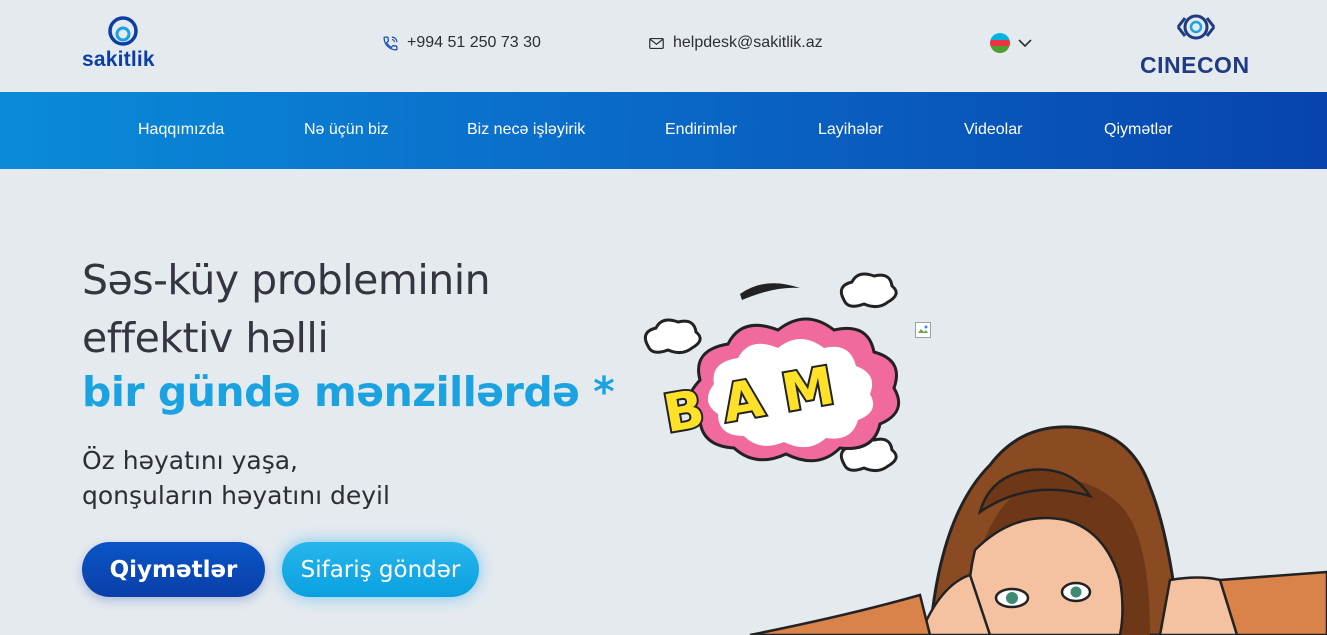 The image size is (1327, 635). What do you see at coordinates (748, 42) in the screenshot?
I see `email-address: helpdesk@sakitlik.az` at bounding box center [748, 42].